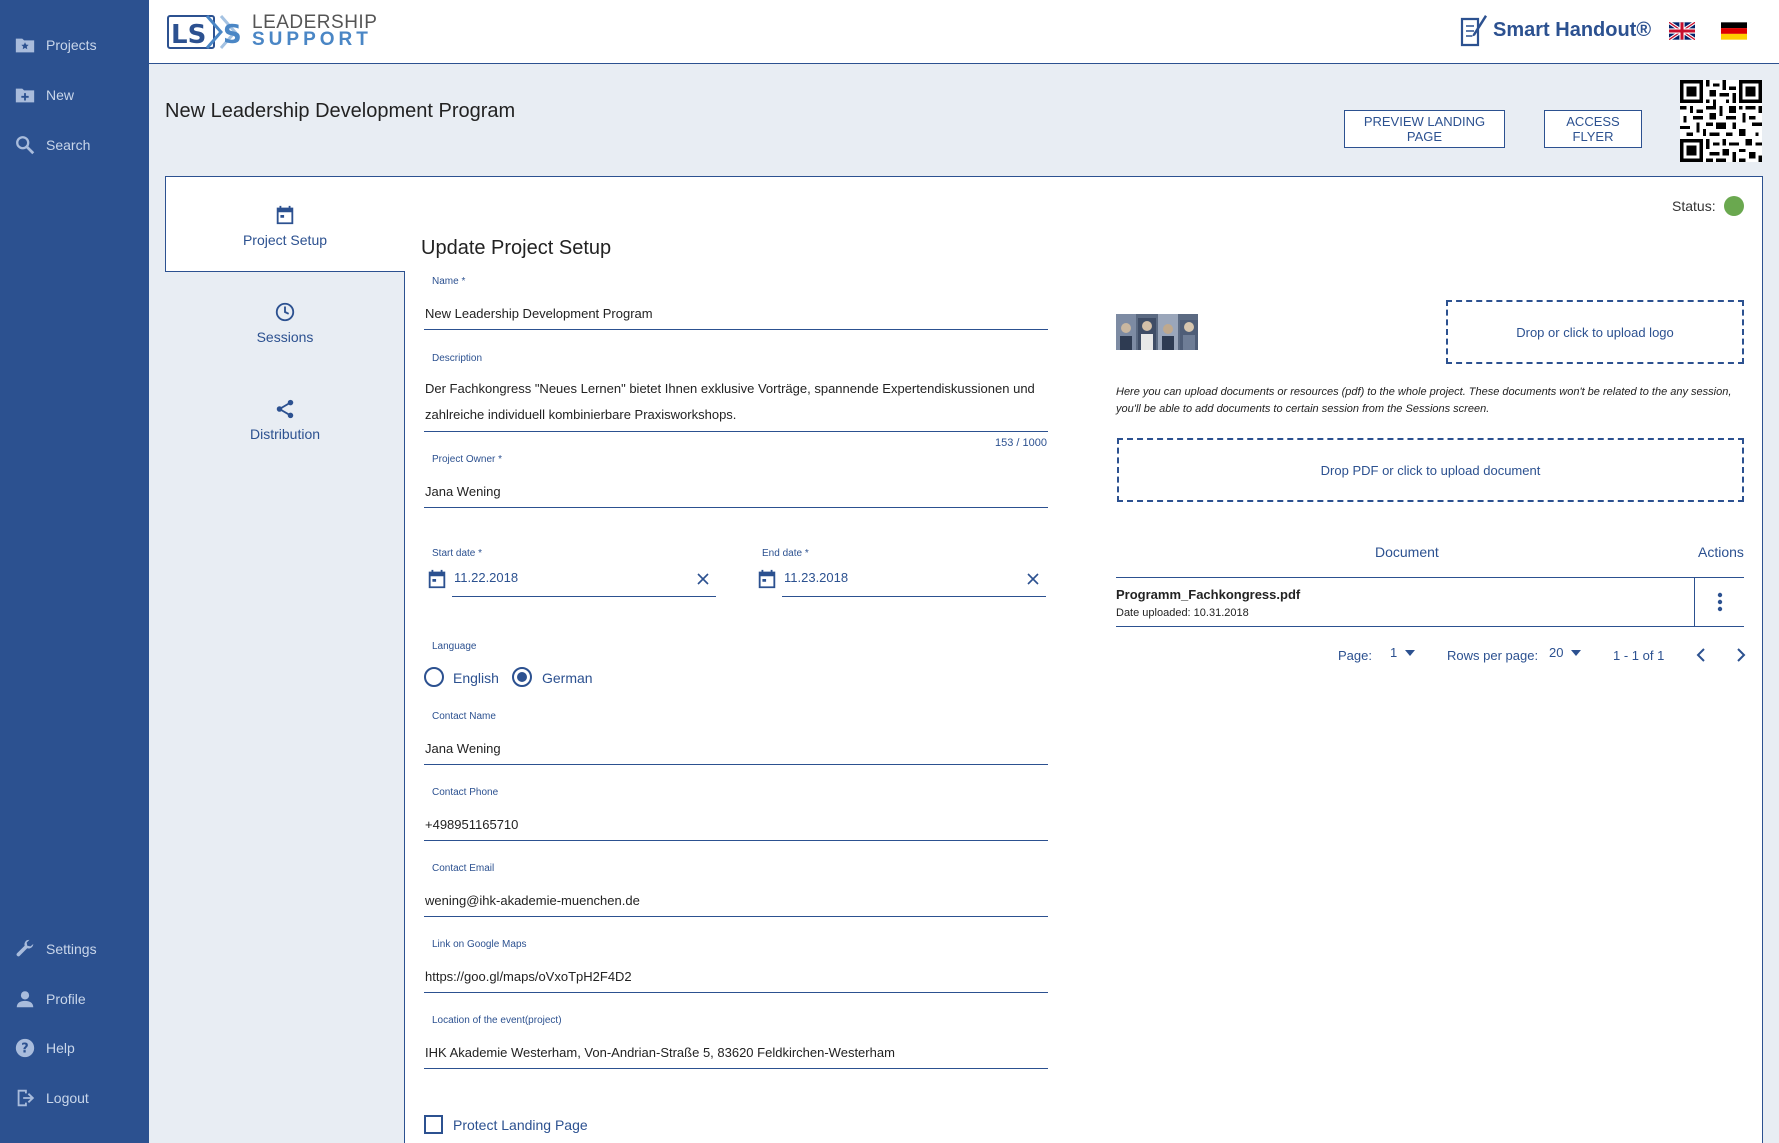  I want to click on document-name: Programm_Fachkongress.pdf, so click(1208, 594).